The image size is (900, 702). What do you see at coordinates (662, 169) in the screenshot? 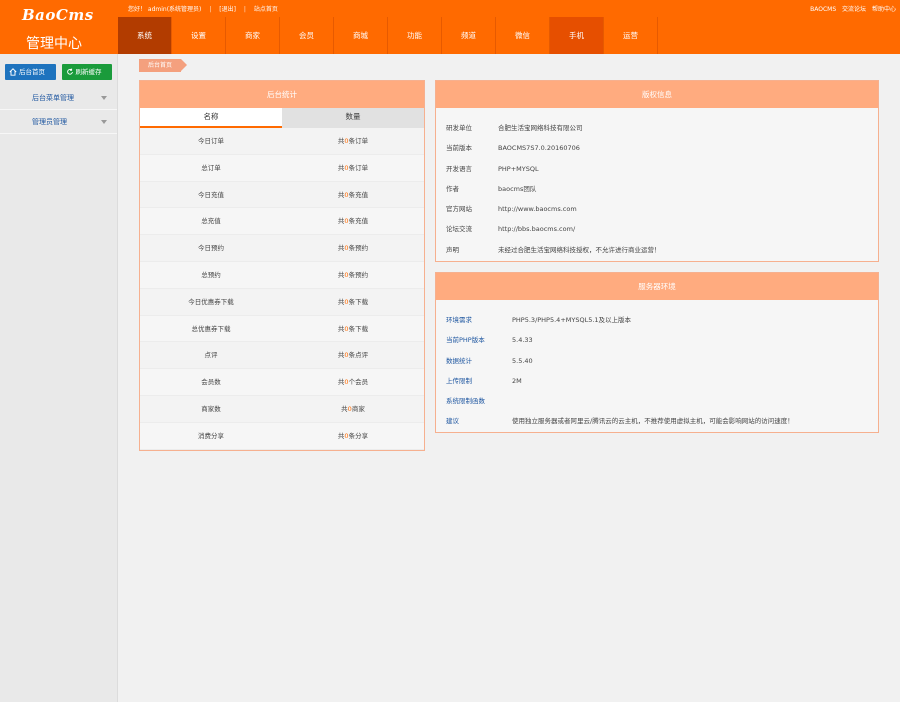
I see `info-row: 开发语言 PHP+MYSQL` at bounding box center [662, 169].